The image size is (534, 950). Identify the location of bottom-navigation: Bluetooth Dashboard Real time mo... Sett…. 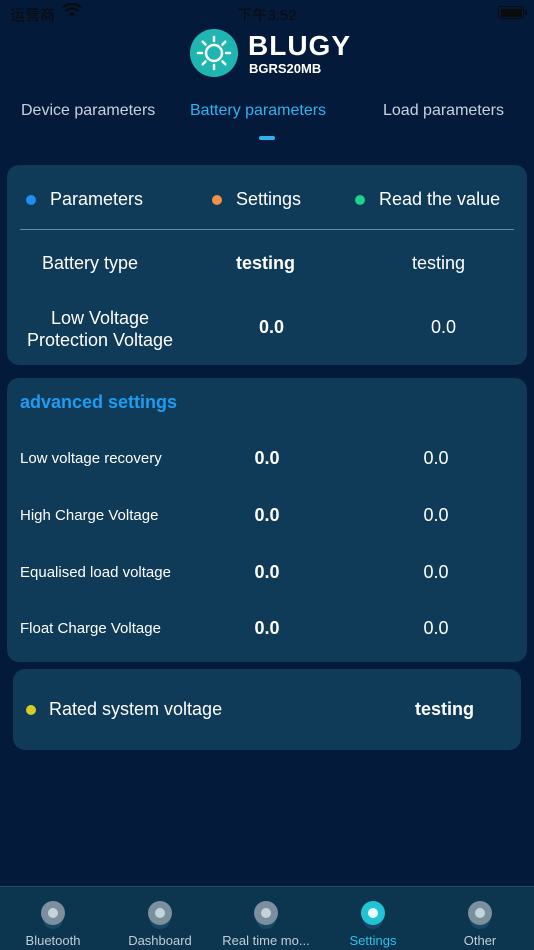
(267, 918).